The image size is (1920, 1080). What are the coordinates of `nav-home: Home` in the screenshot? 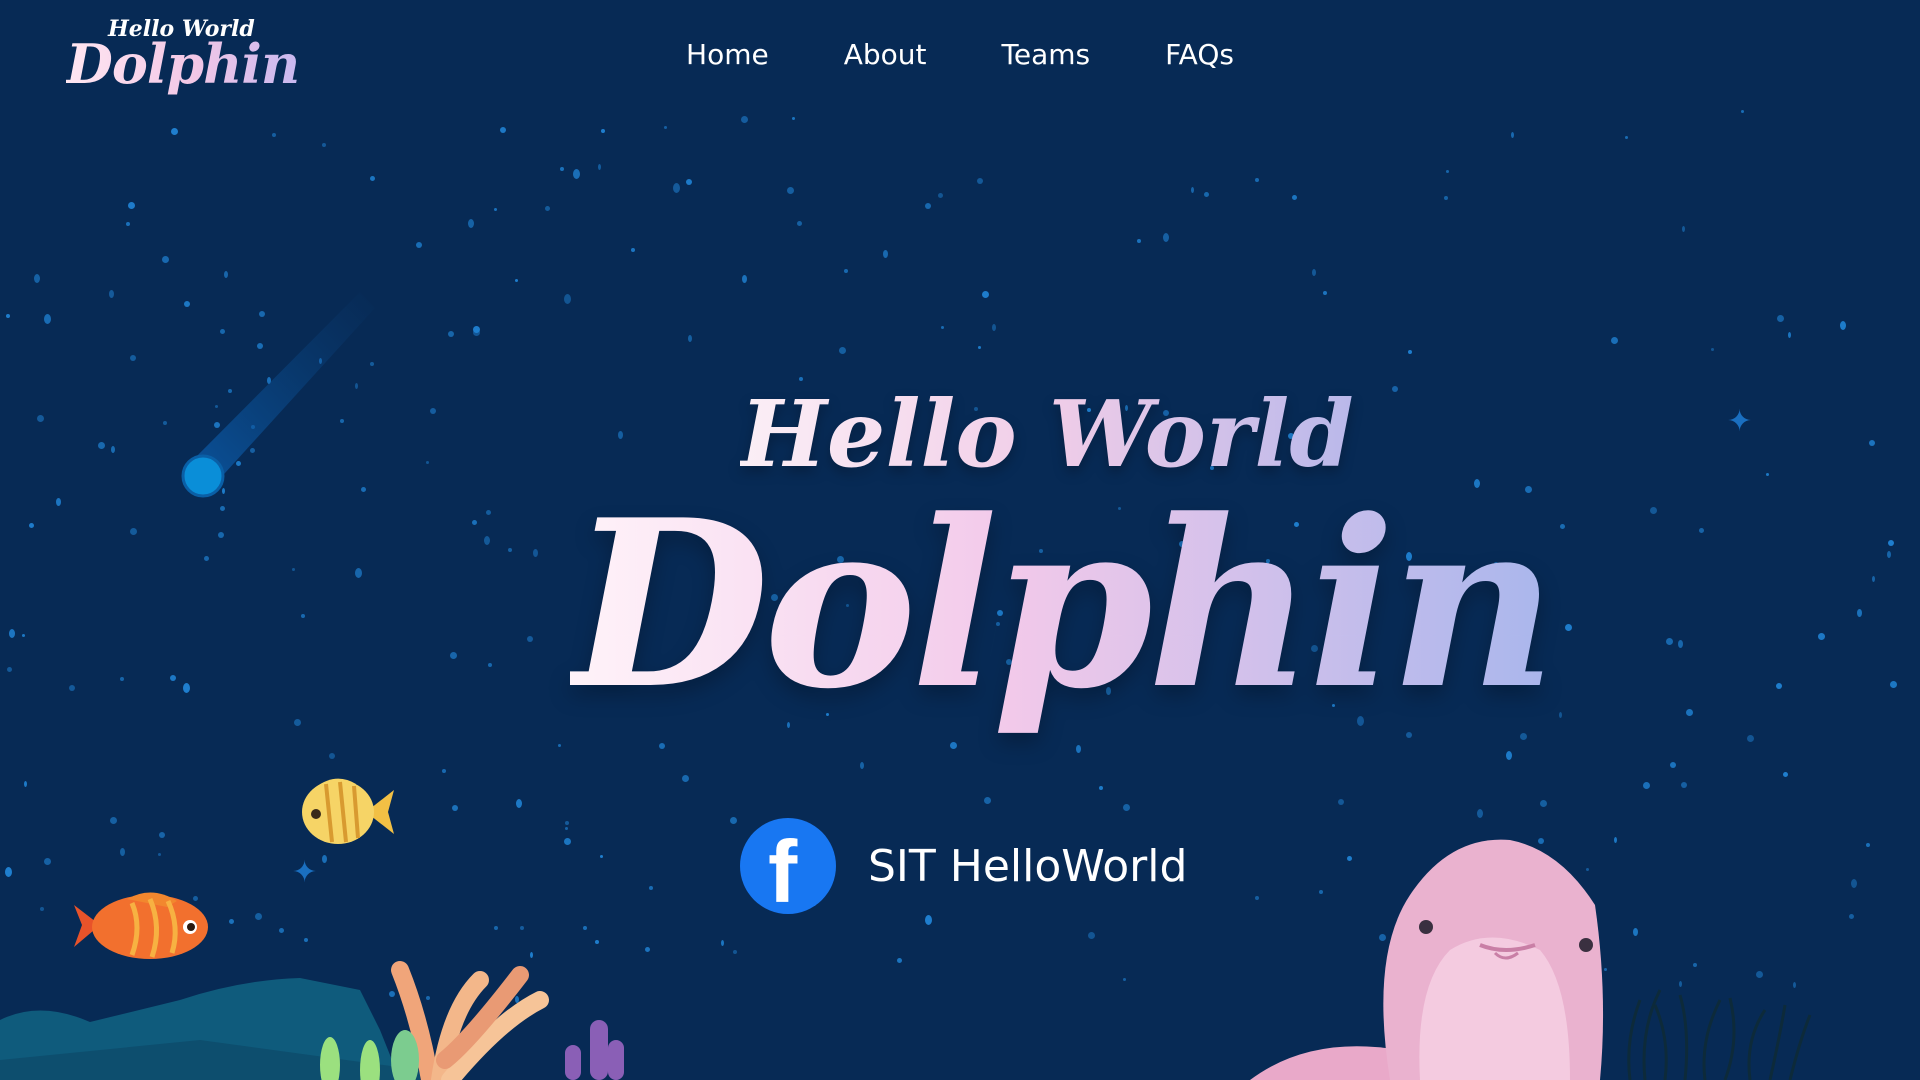 It's located at (727, 54).